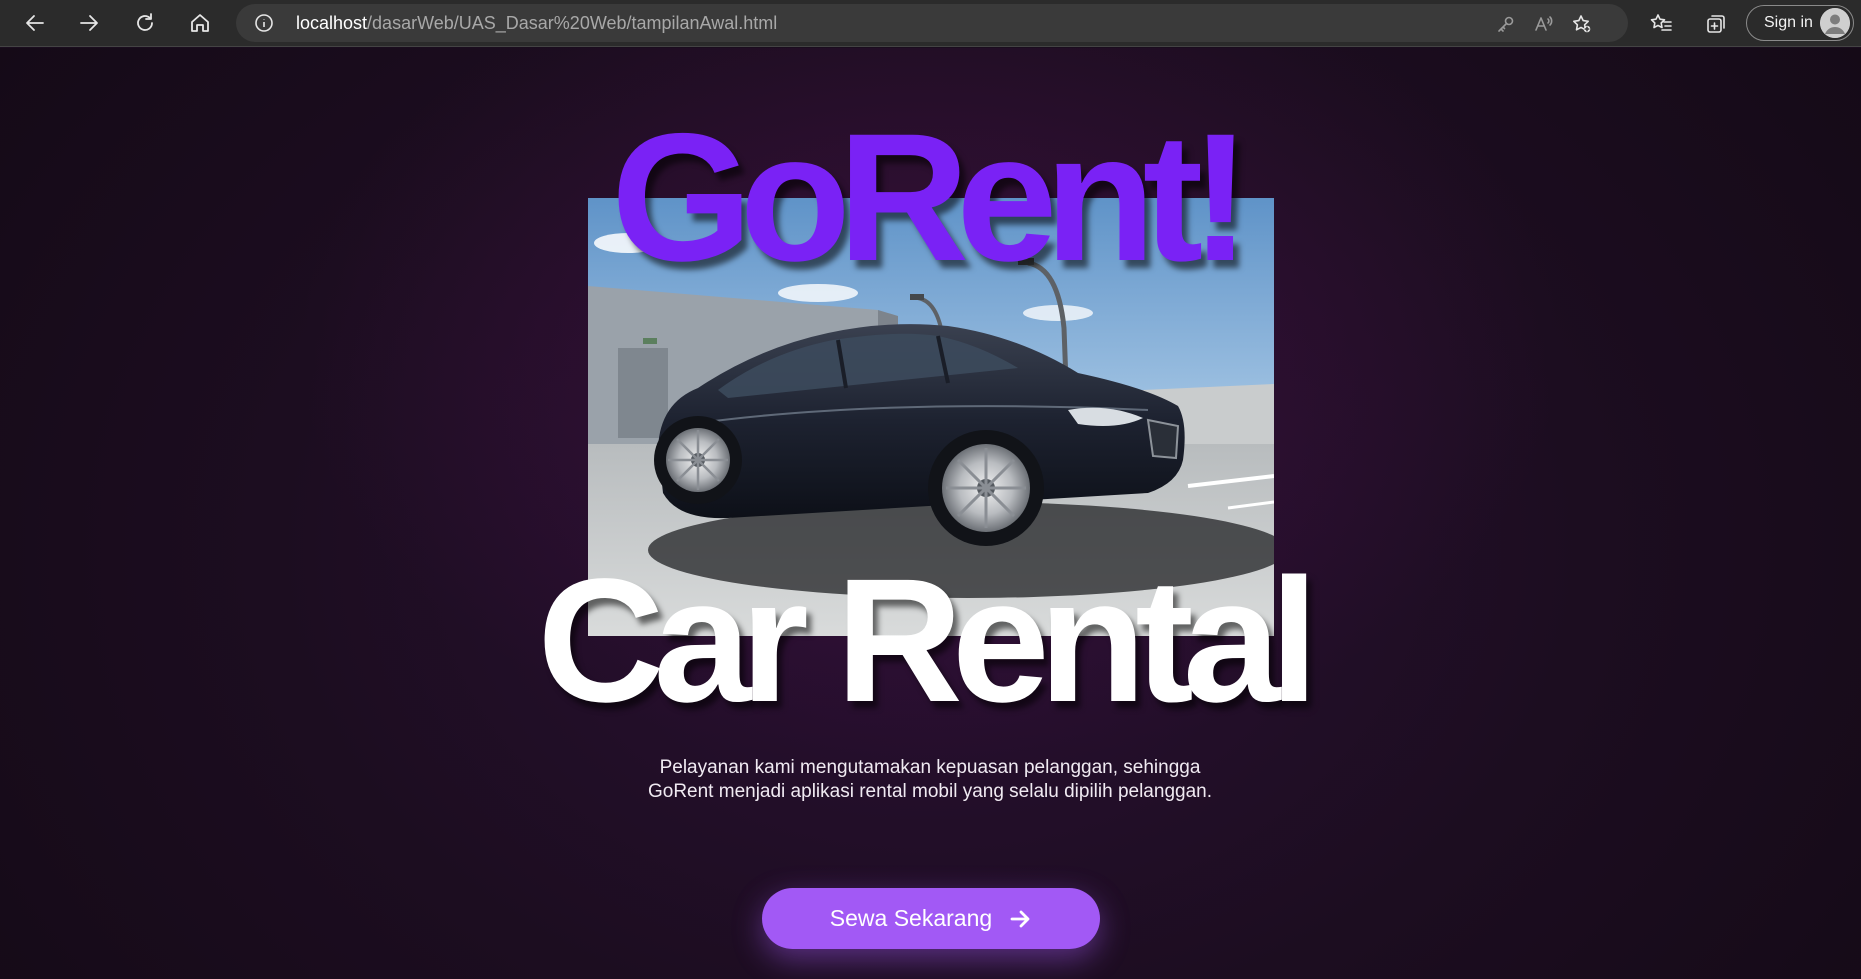 This screenshot has width=1861, height=979. I want to click on read-aloud-icon, so click(1544, 23).